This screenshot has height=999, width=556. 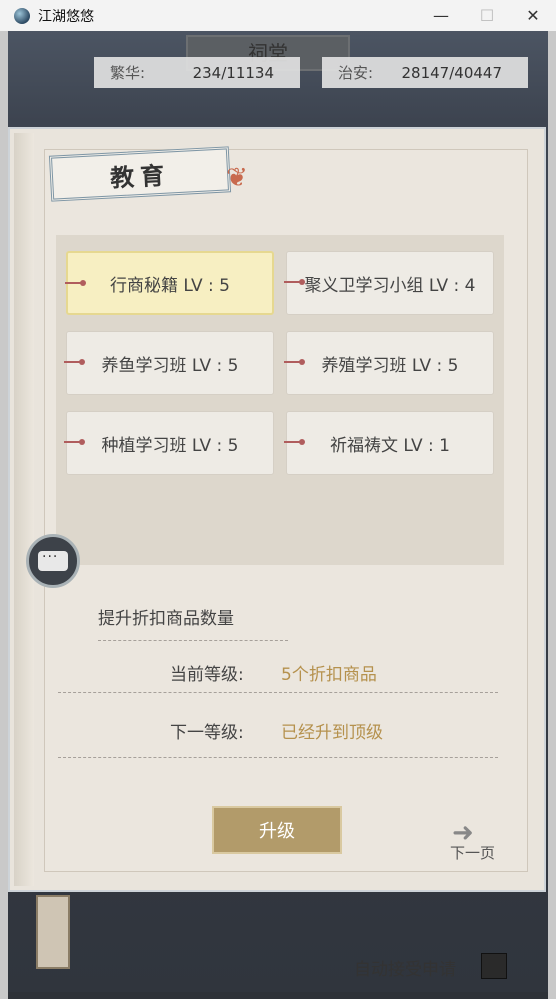 What do you see at coordinates (207, 733) in the screenshot?
I see `next-level-label: 下一等级:` at bounding box center [207, 733].